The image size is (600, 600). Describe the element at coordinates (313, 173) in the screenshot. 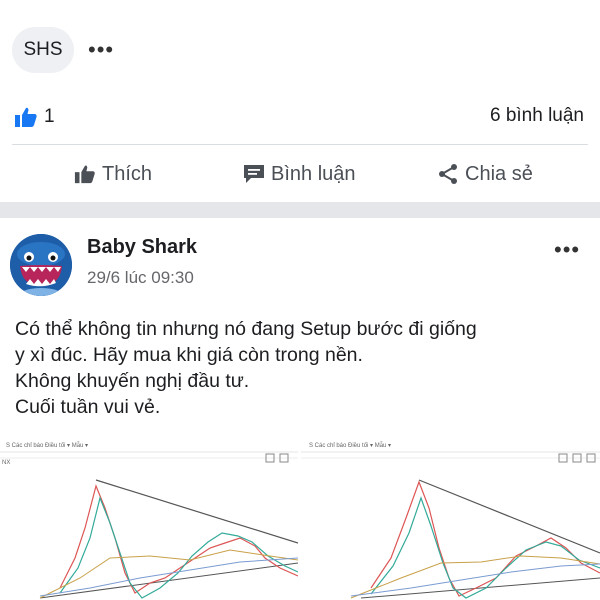

I see `comment-button-label: Bình luận` at that location.